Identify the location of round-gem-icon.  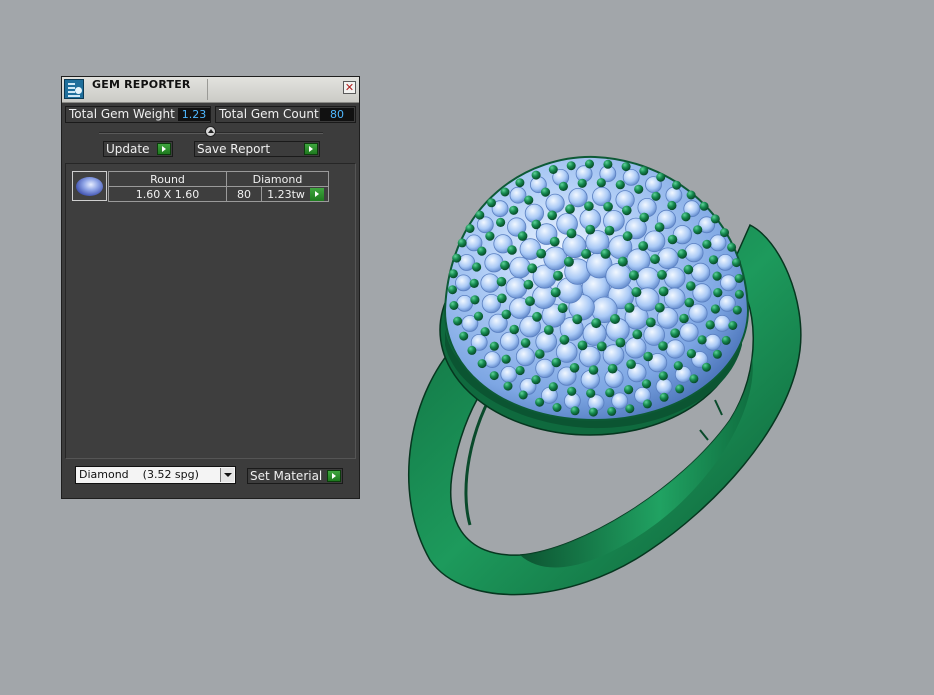
(89, 186).